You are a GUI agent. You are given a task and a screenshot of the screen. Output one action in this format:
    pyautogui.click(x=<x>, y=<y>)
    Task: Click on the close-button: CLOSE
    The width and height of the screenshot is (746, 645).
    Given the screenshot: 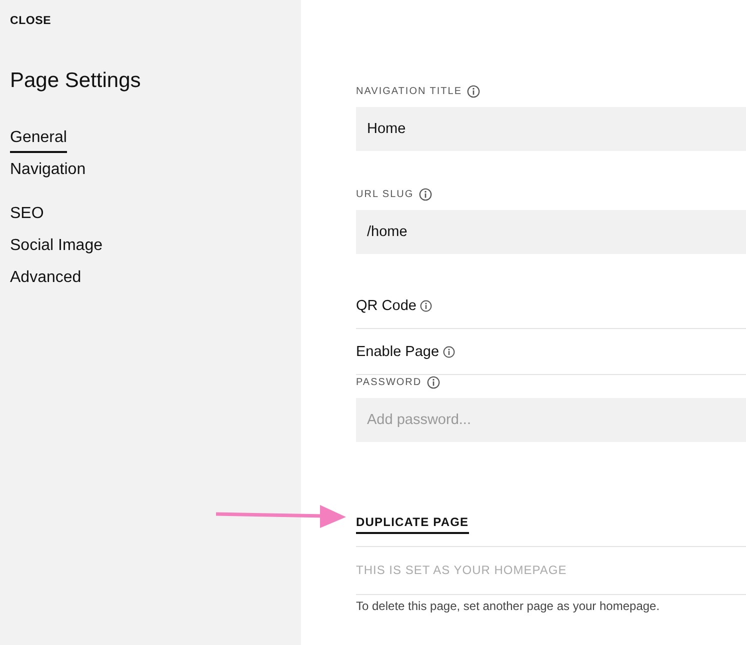 What is the action you would take?
    pyautogui.click(x=31, y=21)
    